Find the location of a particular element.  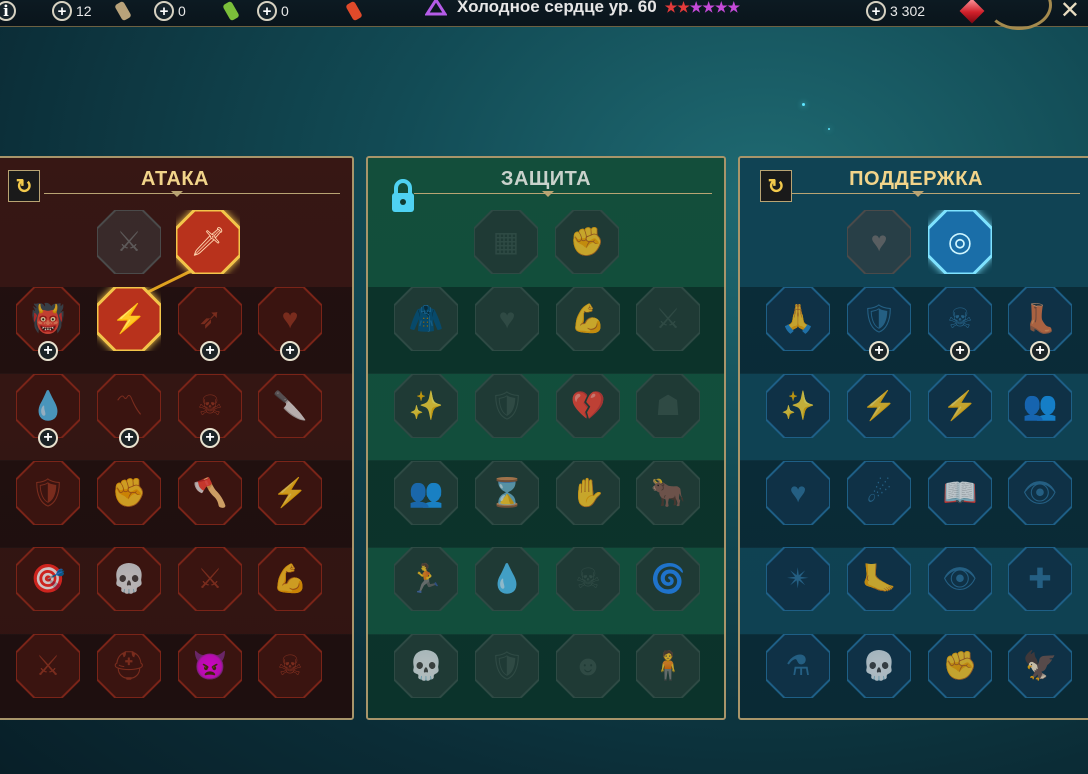

skill-node: ✚ is located at coordinates (1040, 579).